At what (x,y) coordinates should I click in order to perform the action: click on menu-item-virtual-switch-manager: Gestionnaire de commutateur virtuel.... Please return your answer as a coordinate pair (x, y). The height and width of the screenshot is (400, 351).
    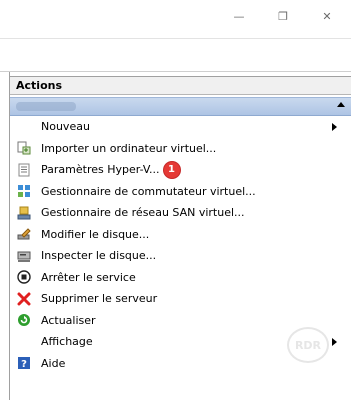
    Looking at the image, I should click on (180, 192).